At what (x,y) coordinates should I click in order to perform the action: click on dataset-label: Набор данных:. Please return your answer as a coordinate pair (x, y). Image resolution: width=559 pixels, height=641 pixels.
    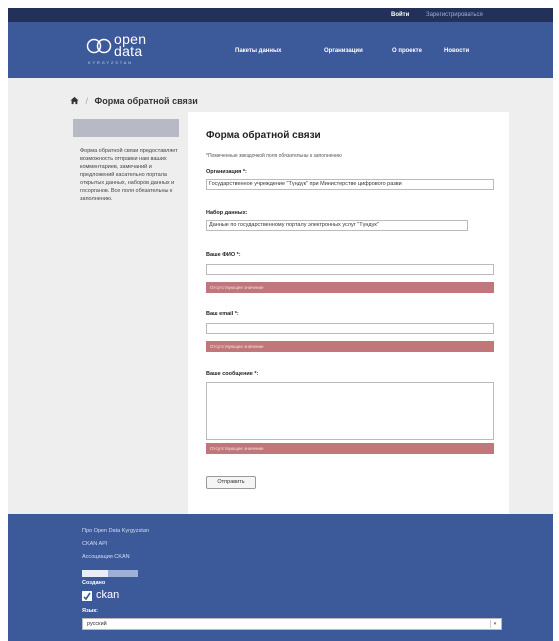
    Looking at the image, I should click on (227, 213).